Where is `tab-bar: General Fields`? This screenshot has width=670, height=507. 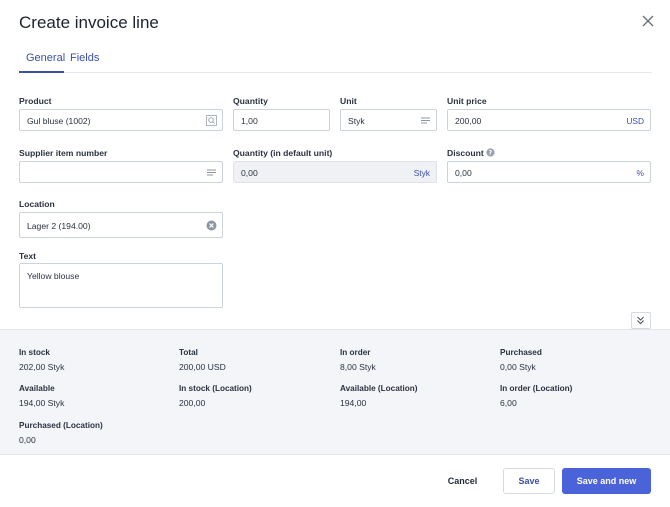
tab-bar: General Fields is located at coordinates (335, 61).